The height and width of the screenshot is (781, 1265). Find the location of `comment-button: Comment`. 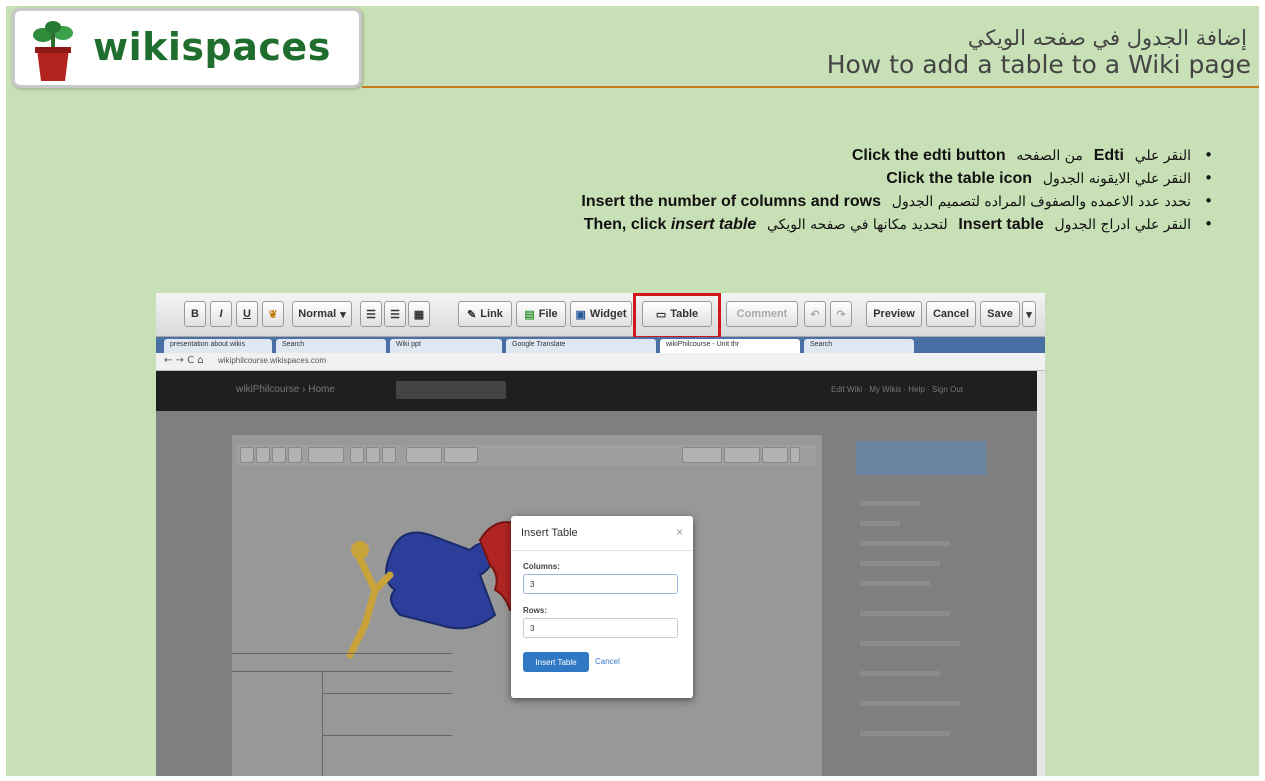

comment-button: Comment is located at coordinates (762, 314).